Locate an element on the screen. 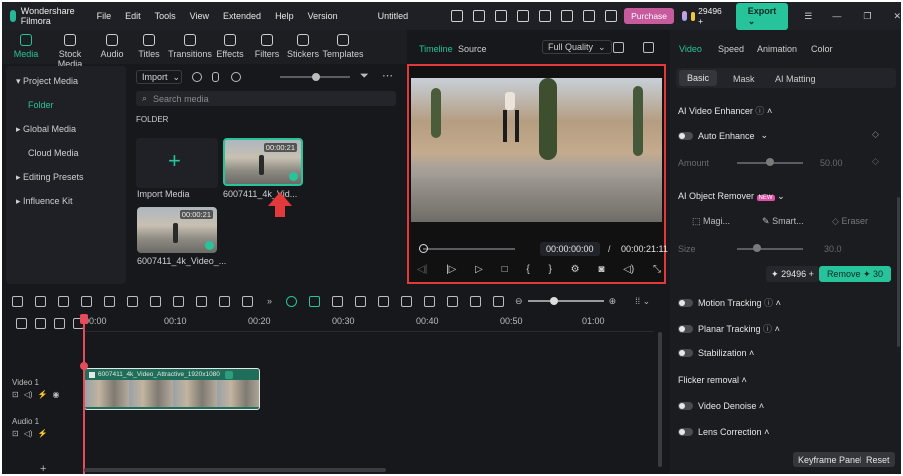 The height and width of the screenshot is (476, 903). crop-icon is located at coordinates (155, 301).